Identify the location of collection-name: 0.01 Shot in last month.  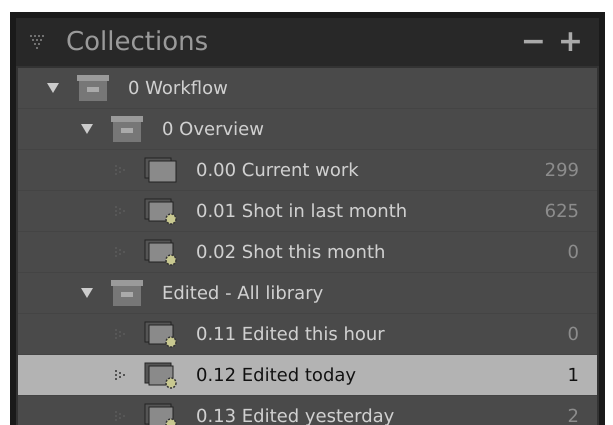
(302, 211).